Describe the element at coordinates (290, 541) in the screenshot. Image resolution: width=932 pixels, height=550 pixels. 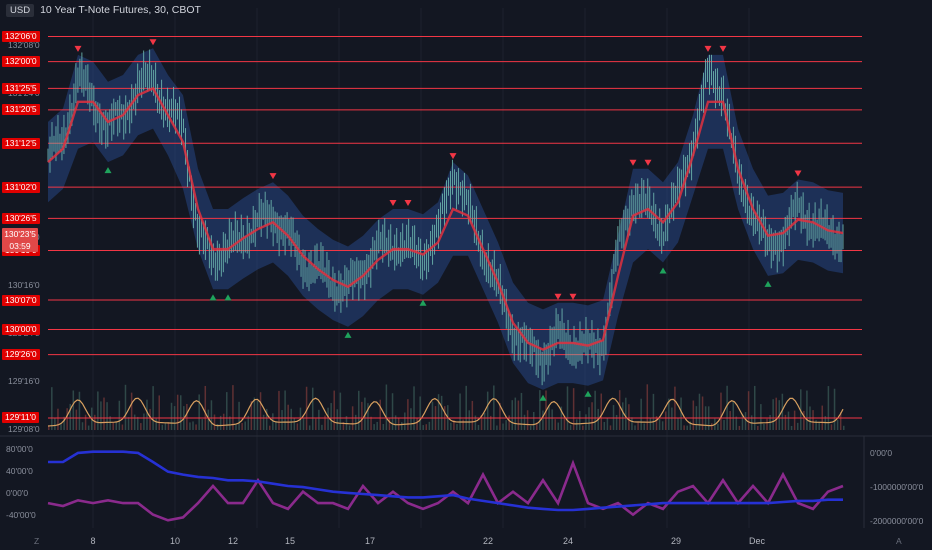
I see `time-tick-label: 15` at that location.